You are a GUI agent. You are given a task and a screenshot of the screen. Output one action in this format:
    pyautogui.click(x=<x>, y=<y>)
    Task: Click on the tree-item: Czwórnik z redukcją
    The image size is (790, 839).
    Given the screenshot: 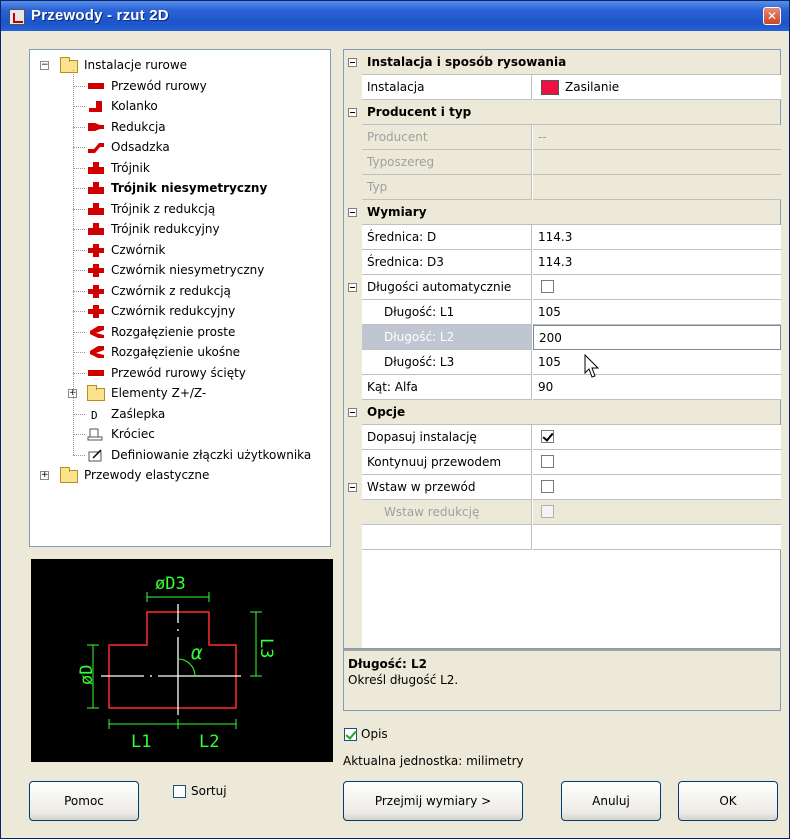 What is the action you would take?
    pyautogui.click(x=180, y=291)
    